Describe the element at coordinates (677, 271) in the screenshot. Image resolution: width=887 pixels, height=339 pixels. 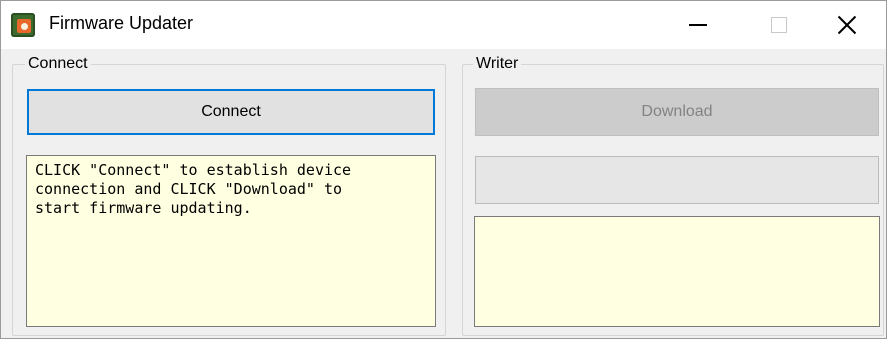
I see `writer-log-box` at that location.